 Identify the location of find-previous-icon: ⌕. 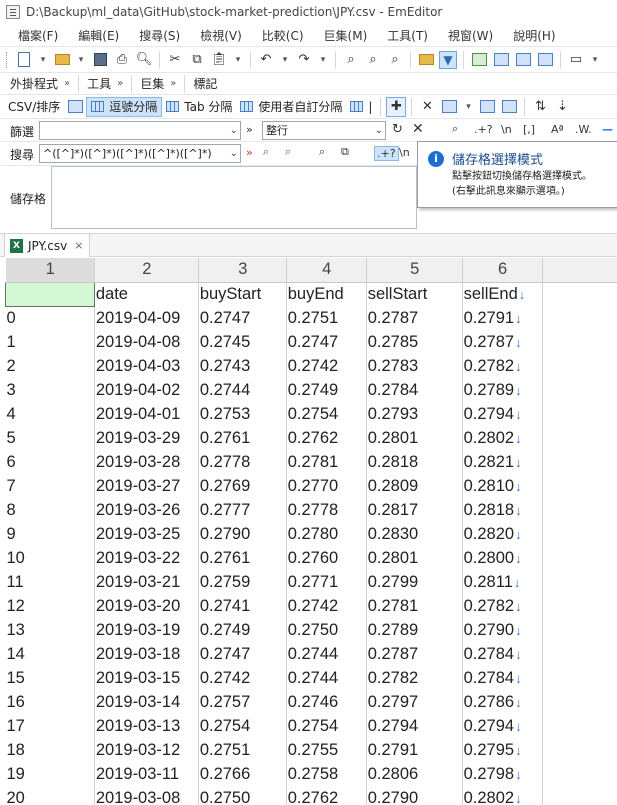
(395, 60).